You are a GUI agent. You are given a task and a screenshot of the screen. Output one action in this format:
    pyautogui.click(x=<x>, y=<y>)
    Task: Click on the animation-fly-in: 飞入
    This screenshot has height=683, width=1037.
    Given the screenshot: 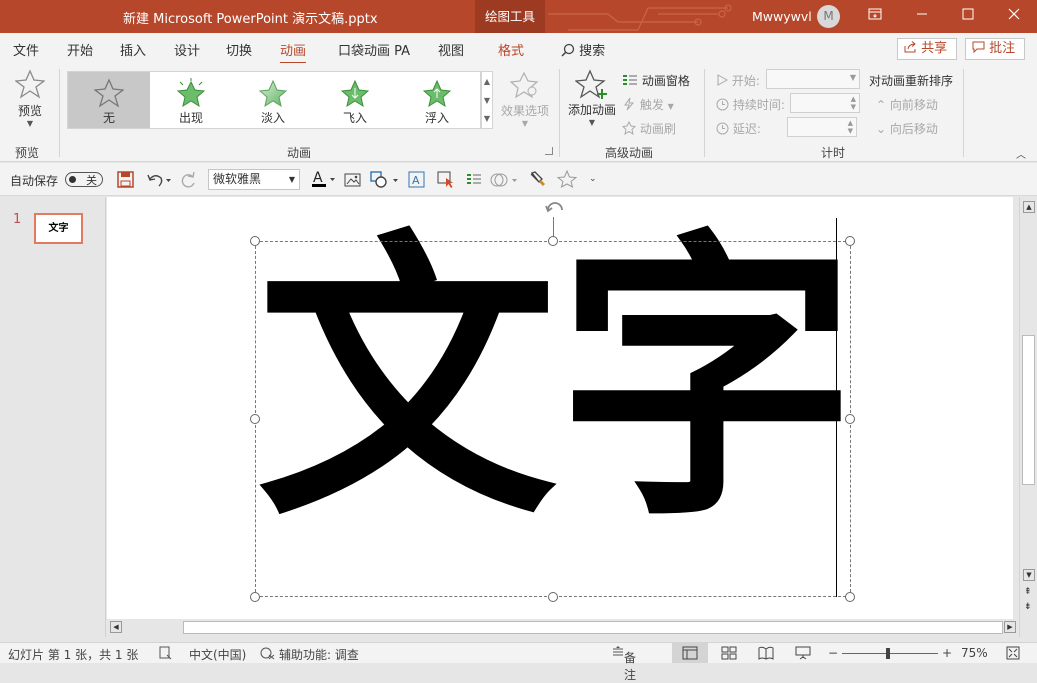 What is the action you would take?
    pyautogui.click(x=355, y=100)
    